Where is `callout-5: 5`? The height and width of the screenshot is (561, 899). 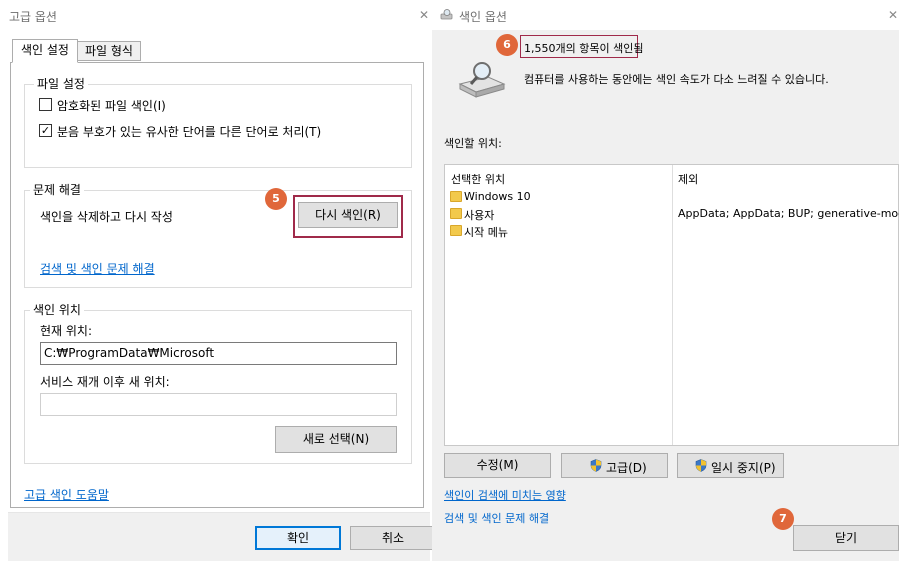
callout-5: 5 is located at coordinates (276, 199).